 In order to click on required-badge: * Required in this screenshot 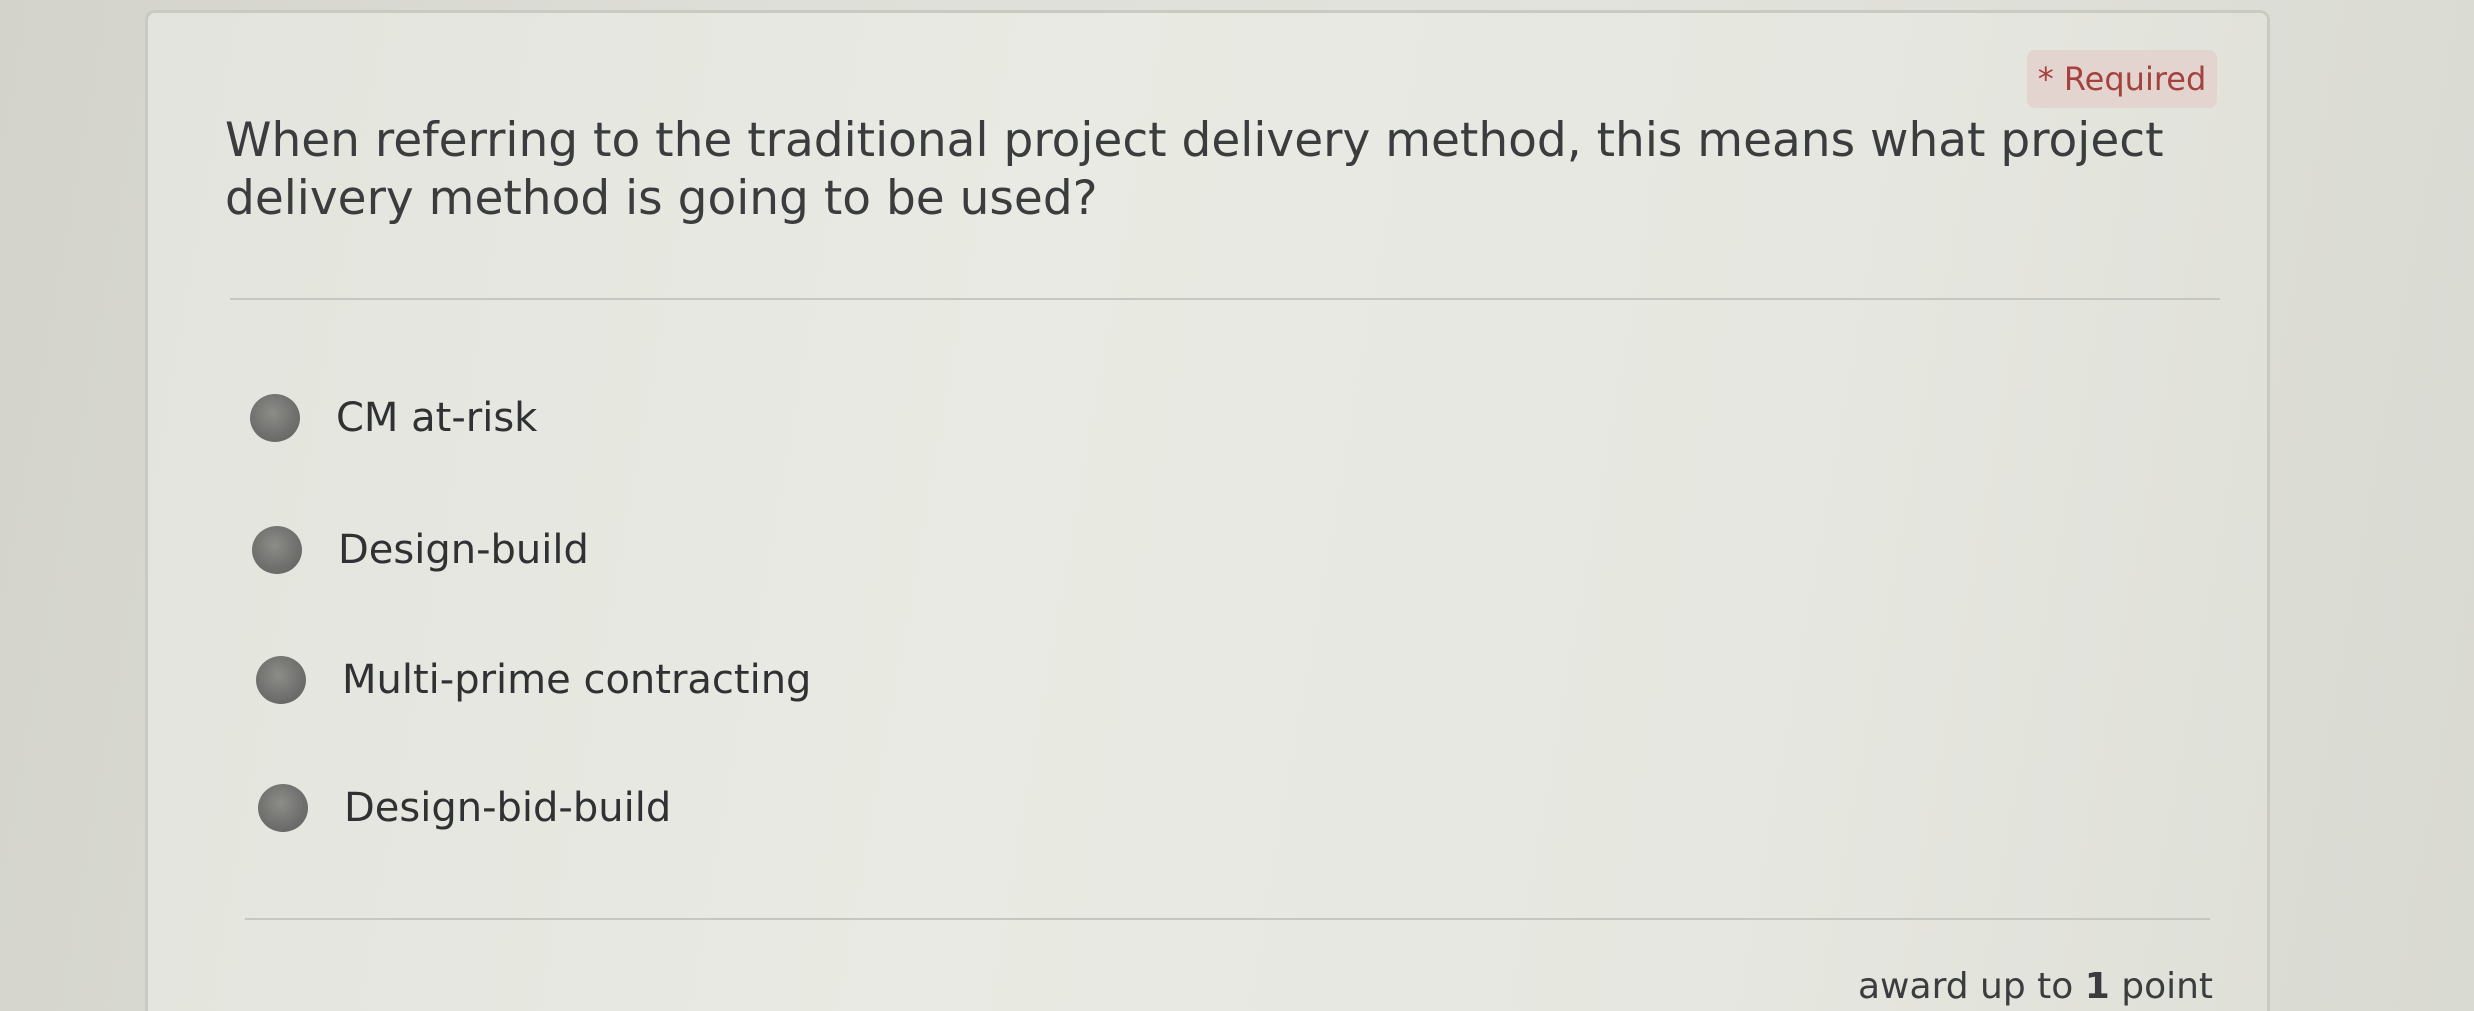, I will do `click(2122, 79)`.